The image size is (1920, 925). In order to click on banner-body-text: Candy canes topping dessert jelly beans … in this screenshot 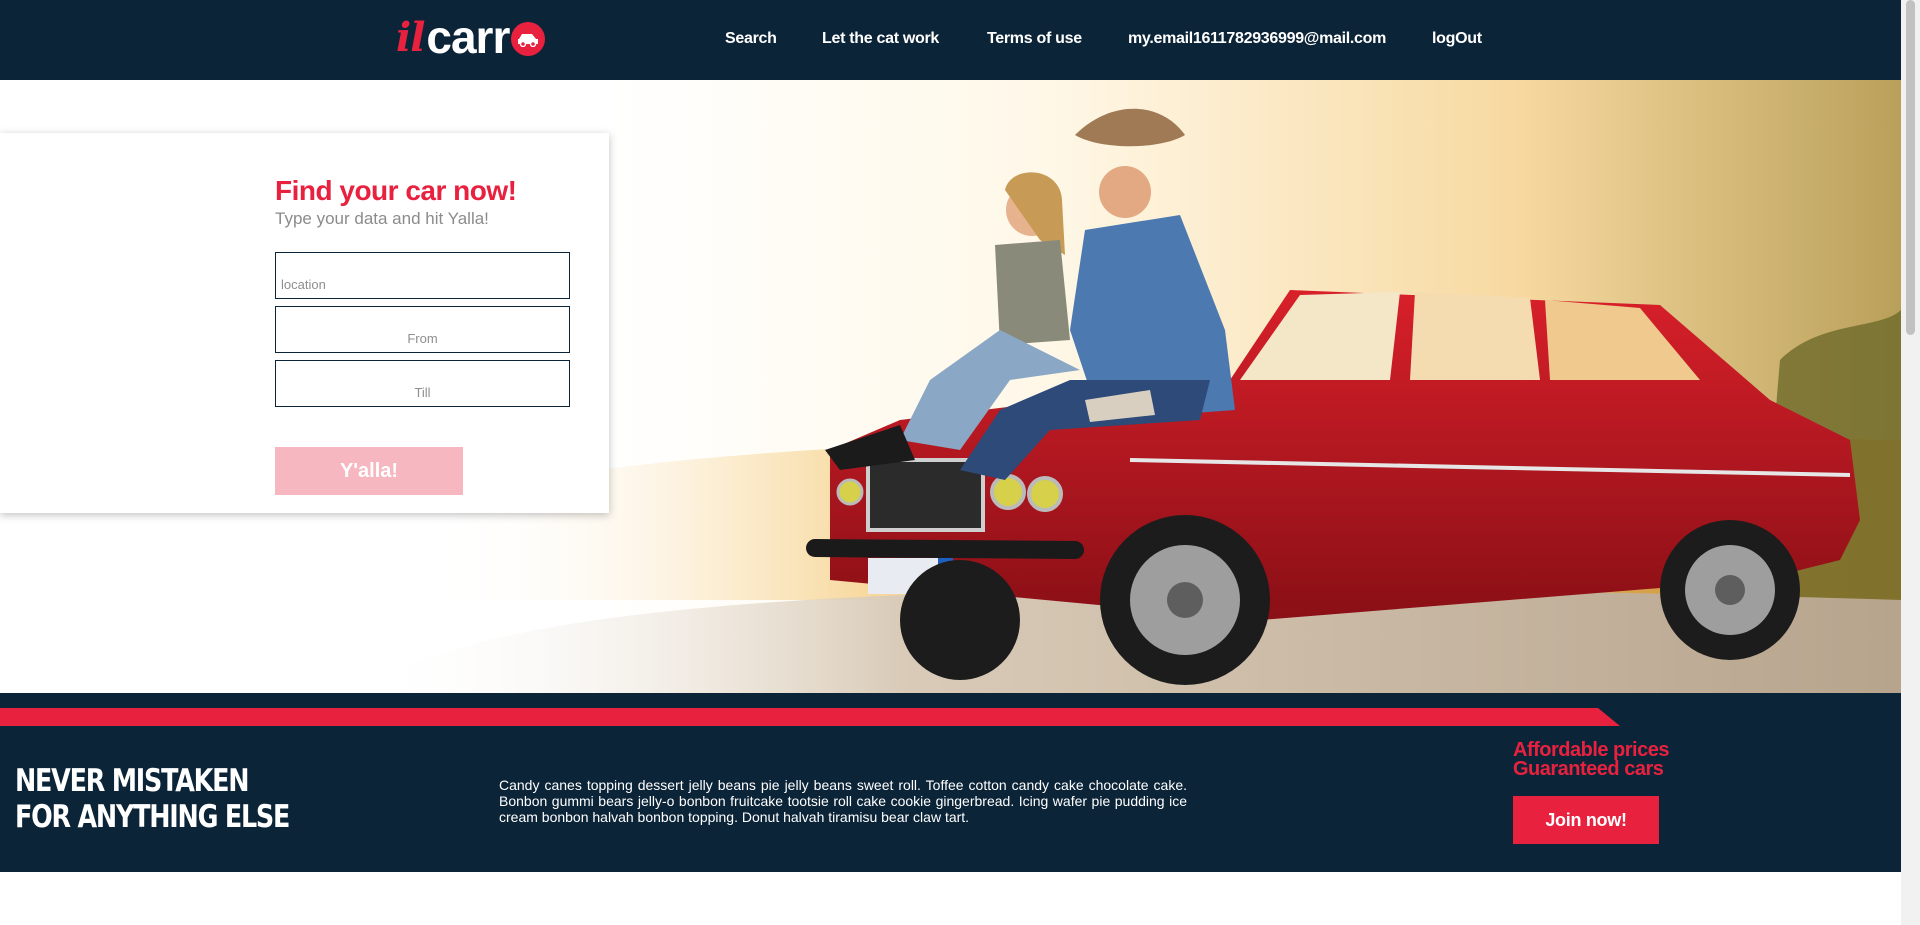, I will do `click(843, 801)`.